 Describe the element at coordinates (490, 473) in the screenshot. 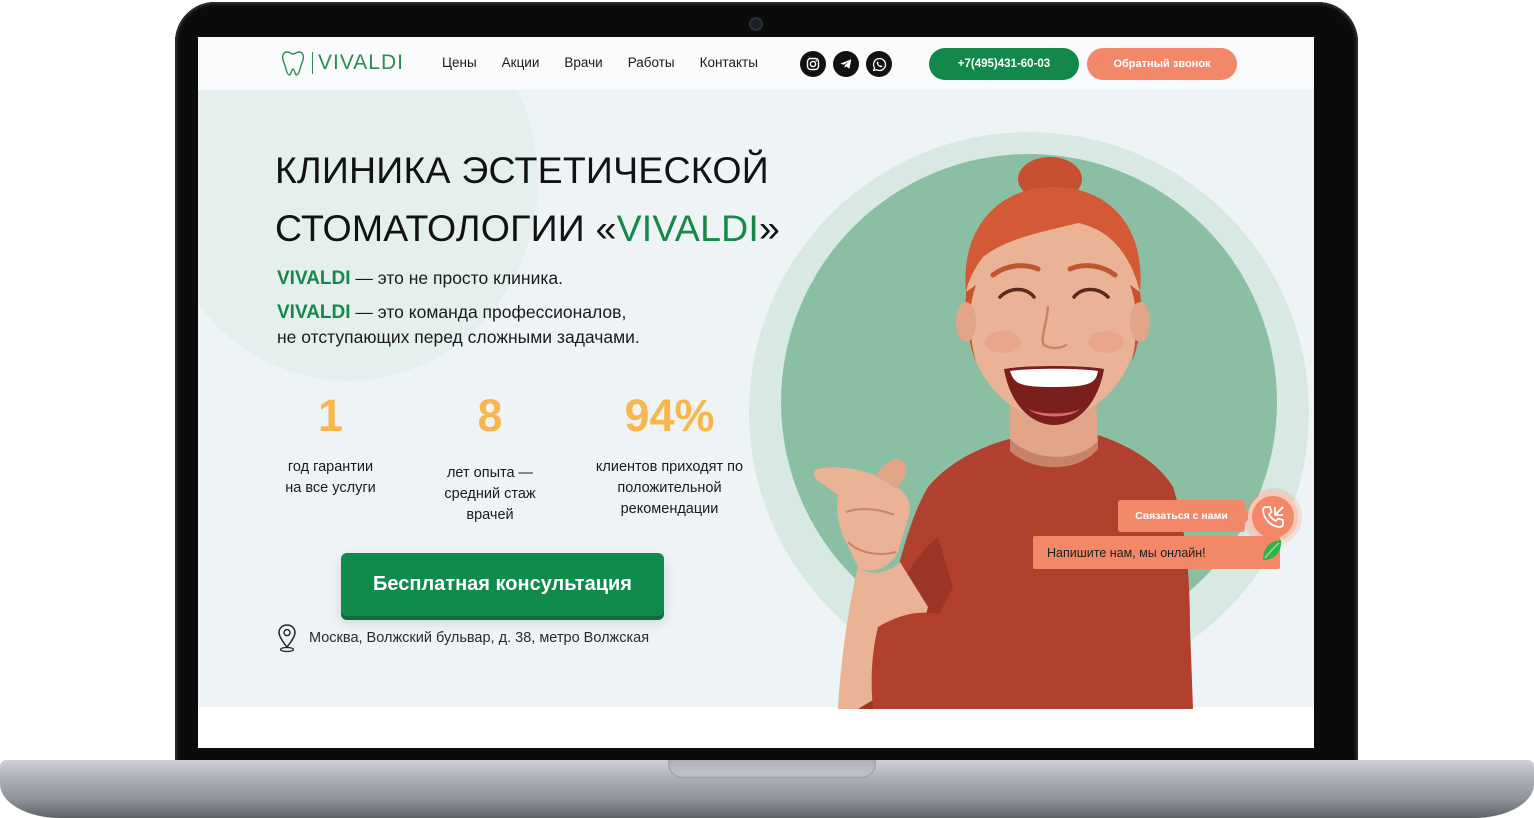

I see `stat-caption-line: лет опыта —` at that location.